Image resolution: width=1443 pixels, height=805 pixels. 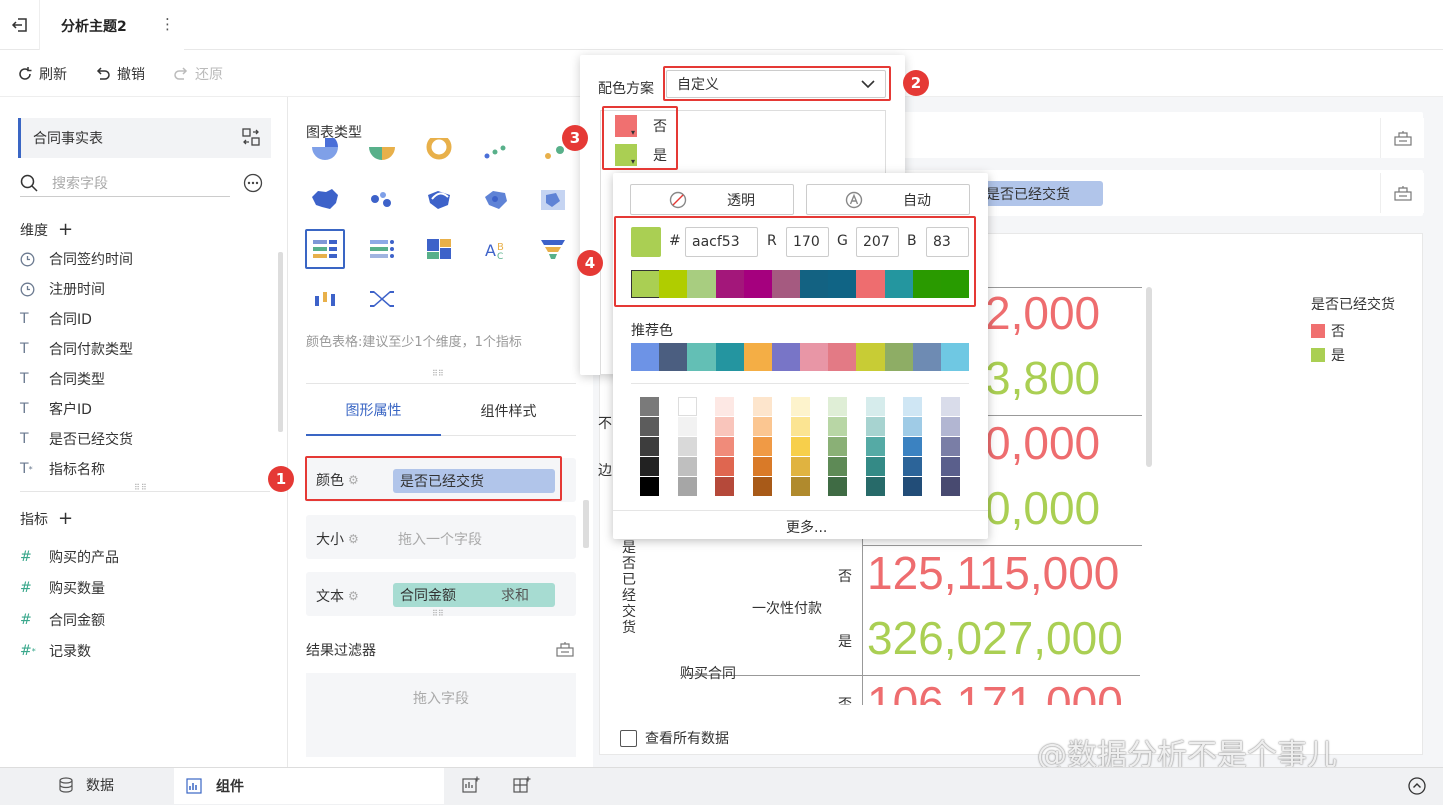 I want to click on legend-item: 是, so click(x=1328, y=355).